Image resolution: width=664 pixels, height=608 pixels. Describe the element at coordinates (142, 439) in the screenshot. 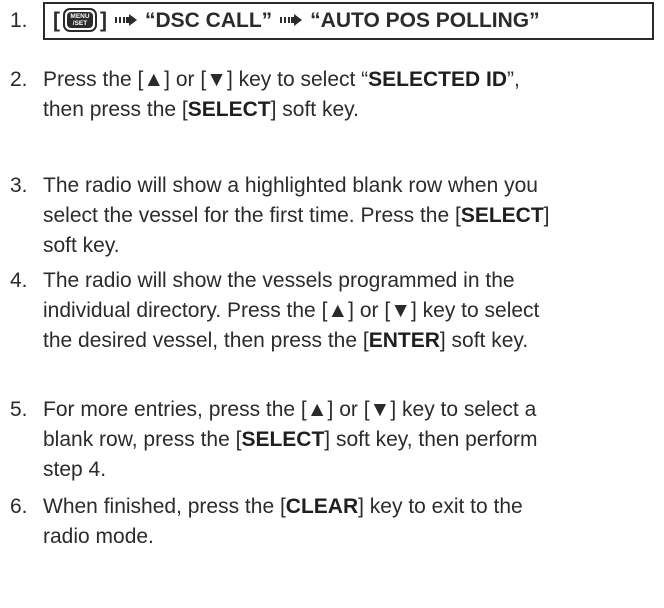

I see `text-segment: blank row, press the [` at that location.